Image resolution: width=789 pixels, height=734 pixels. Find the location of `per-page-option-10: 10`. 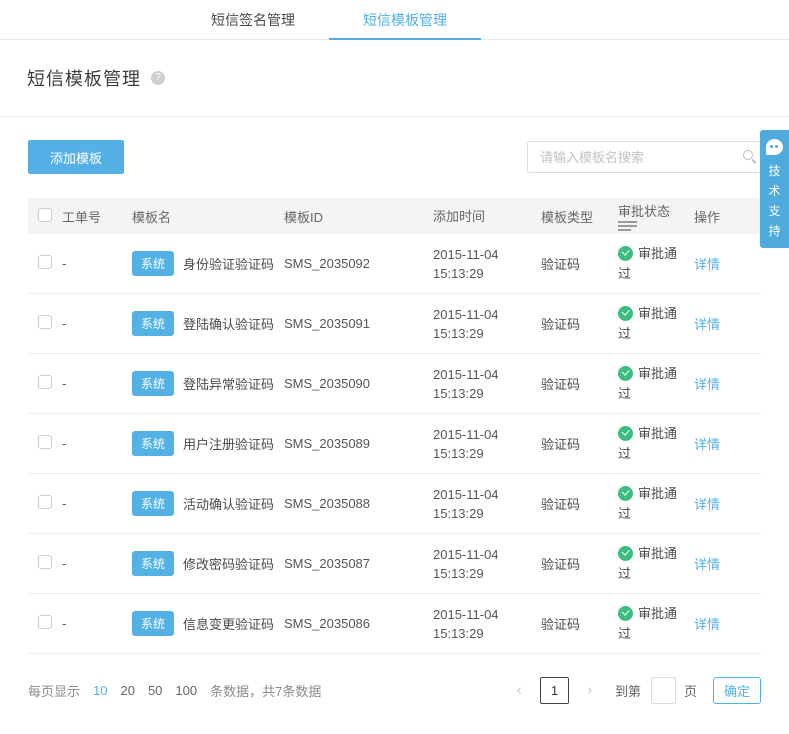

per-page-option-10: 10 is located at coordinates (100, 690).